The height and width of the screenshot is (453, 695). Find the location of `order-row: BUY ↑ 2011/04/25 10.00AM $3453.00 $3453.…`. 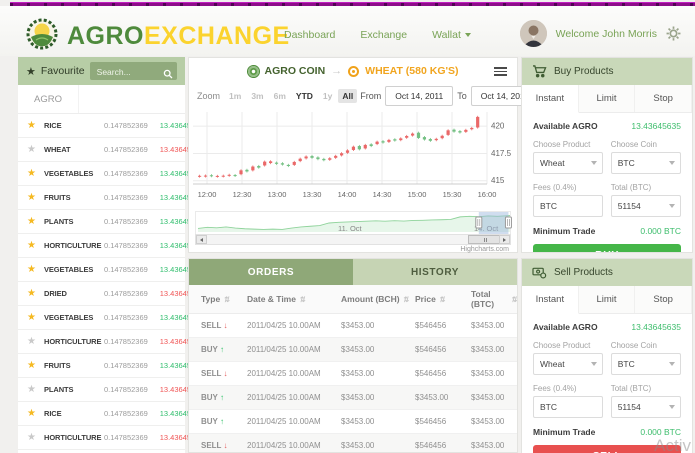

order-row: BUY ↑ 2011/04/25 10.00AM $3453.00 $3453.… is located at coordinates (353, 398).